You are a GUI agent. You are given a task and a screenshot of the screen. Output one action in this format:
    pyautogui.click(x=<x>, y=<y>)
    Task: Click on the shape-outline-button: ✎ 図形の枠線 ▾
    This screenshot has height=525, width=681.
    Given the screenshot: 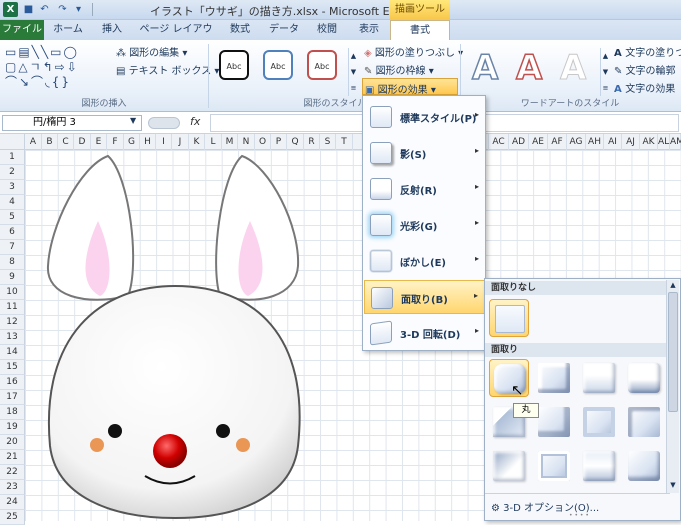 What is the action you would take?
    pyautogui.click(x=399, y=69)
    